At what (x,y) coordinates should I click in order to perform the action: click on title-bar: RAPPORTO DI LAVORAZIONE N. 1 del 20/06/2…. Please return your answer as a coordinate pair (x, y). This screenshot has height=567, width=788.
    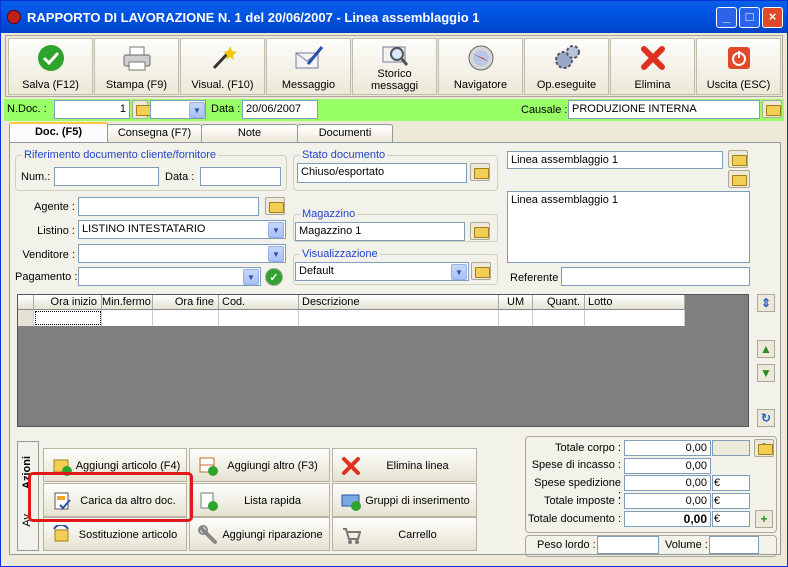
    Looking at the image, I should click on (394, 17).